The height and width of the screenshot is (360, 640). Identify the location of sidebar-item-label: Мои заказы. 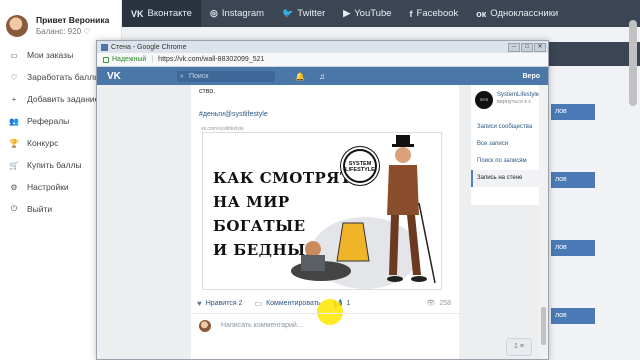
(50, 55).